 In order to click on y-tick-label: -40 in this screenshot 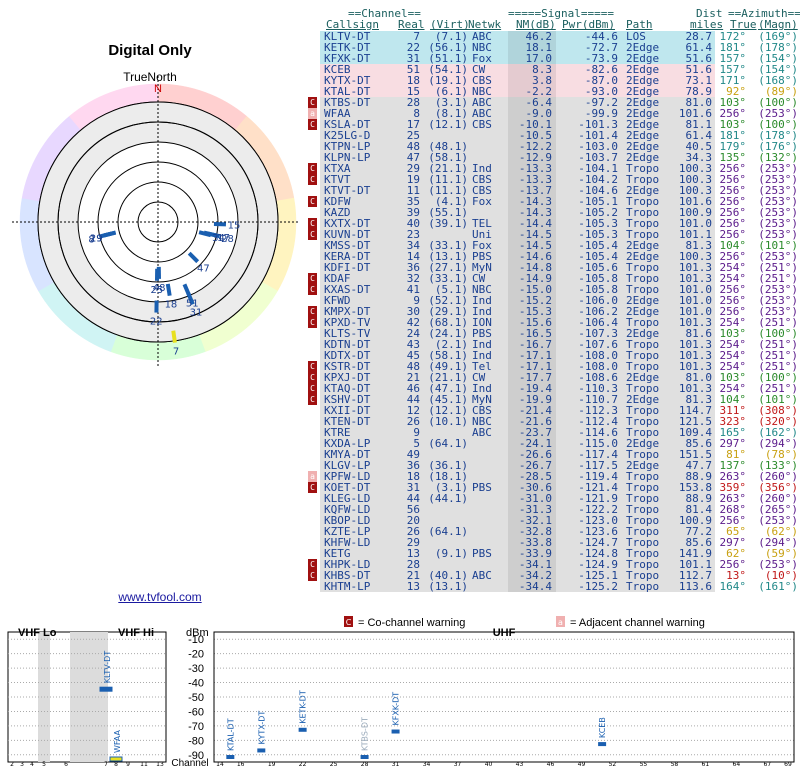, I will do `click(196, 684)`.